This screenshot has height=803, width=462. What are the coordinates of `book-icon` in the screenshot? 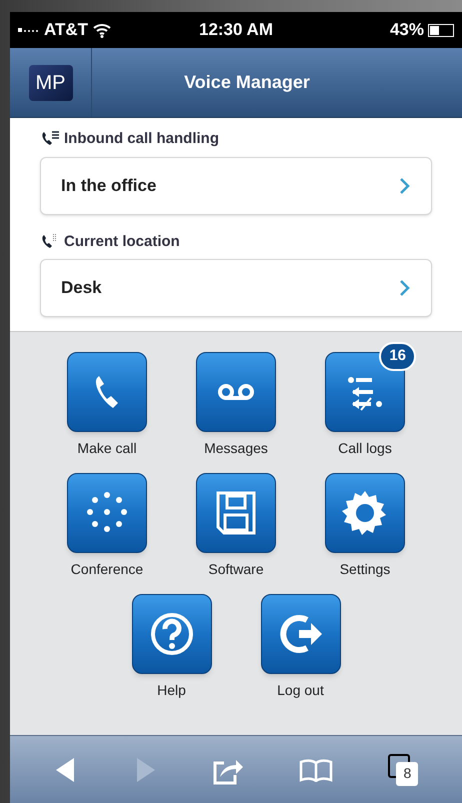 It's located at (316, 770).